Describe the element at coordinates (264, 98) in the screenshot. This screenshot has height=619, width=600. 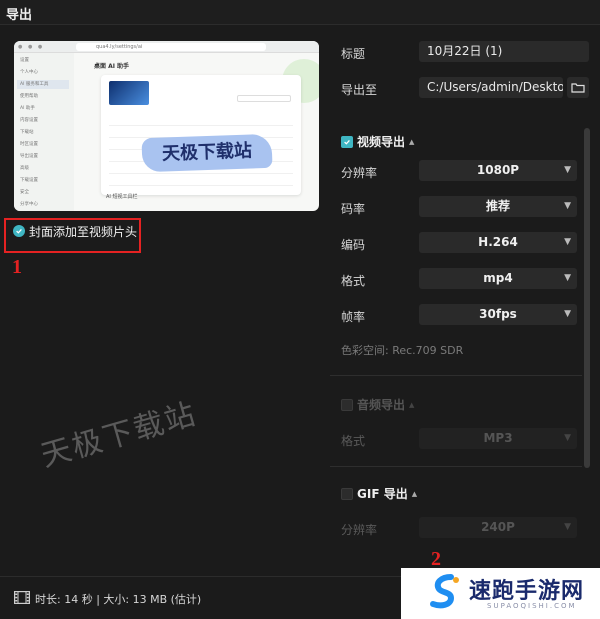
I see `preview-select` at that location.